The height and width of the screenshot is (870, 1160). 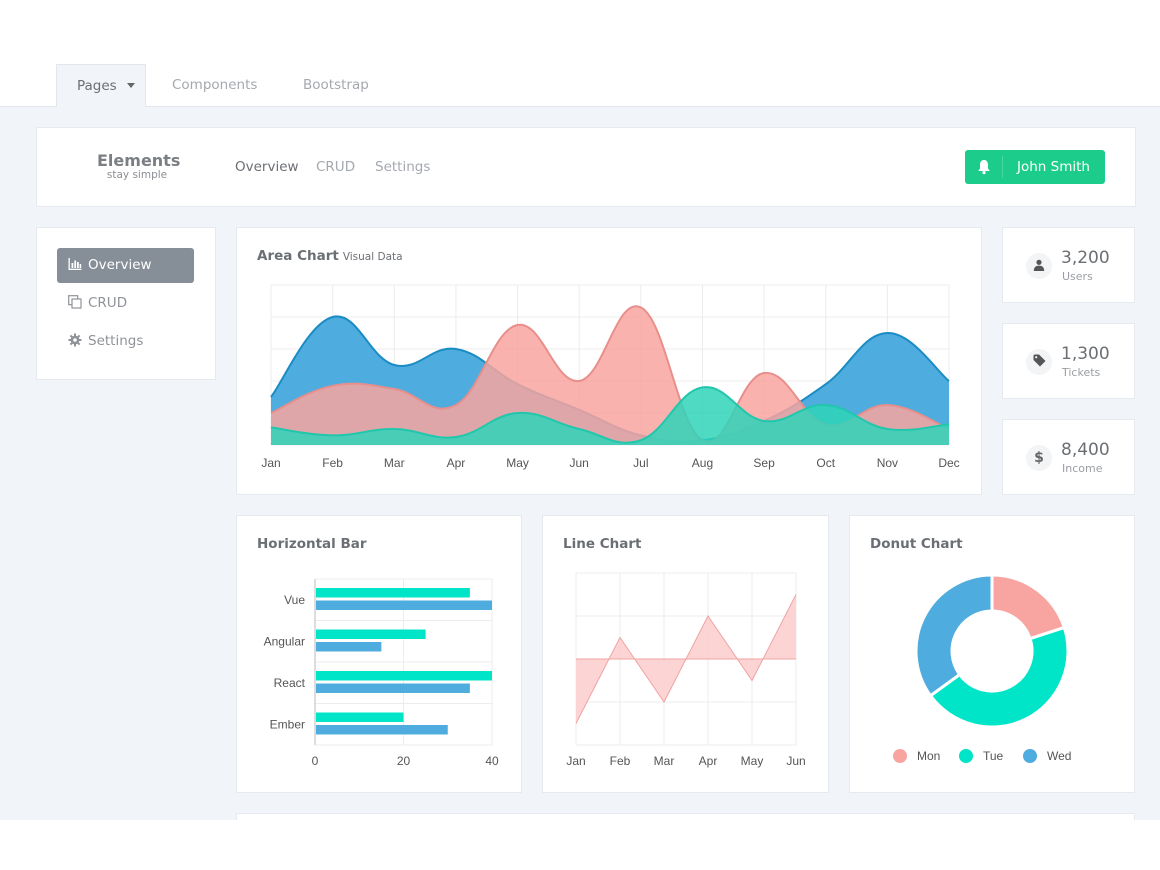 What do you see at coordinates (1002, 167) in the screenshot?
I see `button-divider` at bounding box center [1002, 167].